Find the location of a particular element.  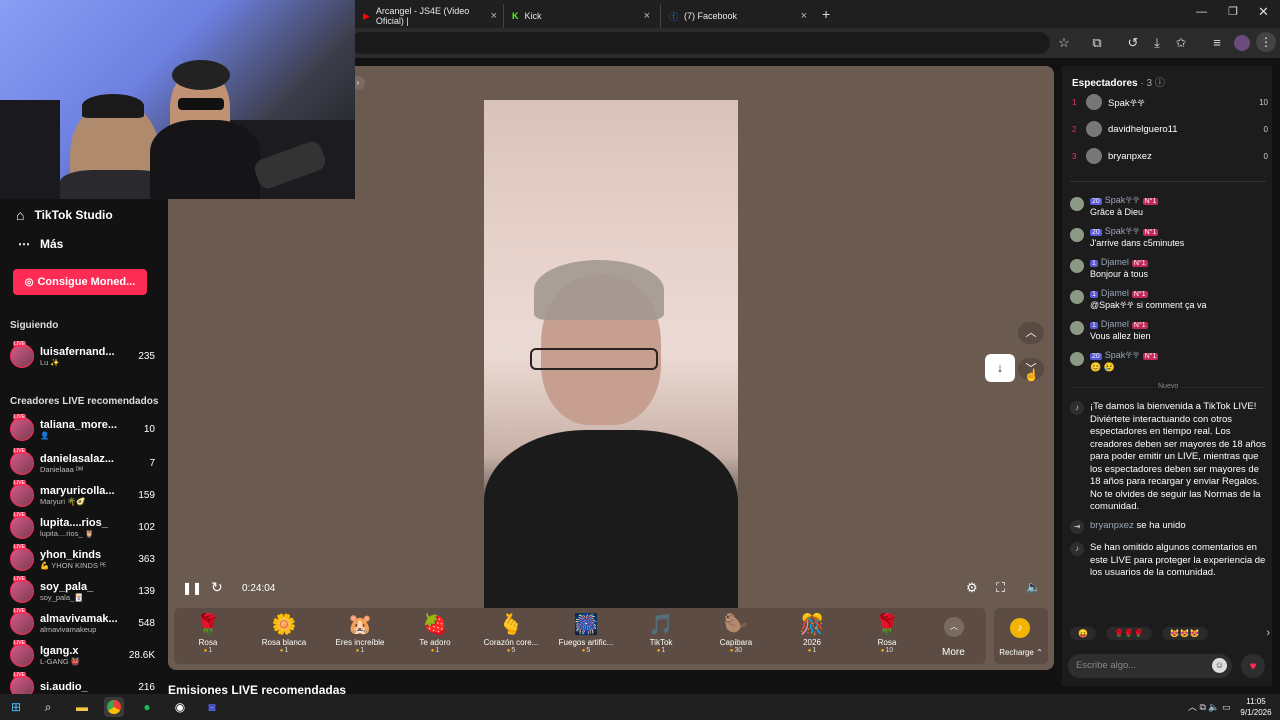

windows-taskbar: ⊞ ⌕ ▬ ● ◉ ◙ ︿ ⧉ 🔈 ▭ 11:05 9/1/2026 is located at coordinates (640, 707).